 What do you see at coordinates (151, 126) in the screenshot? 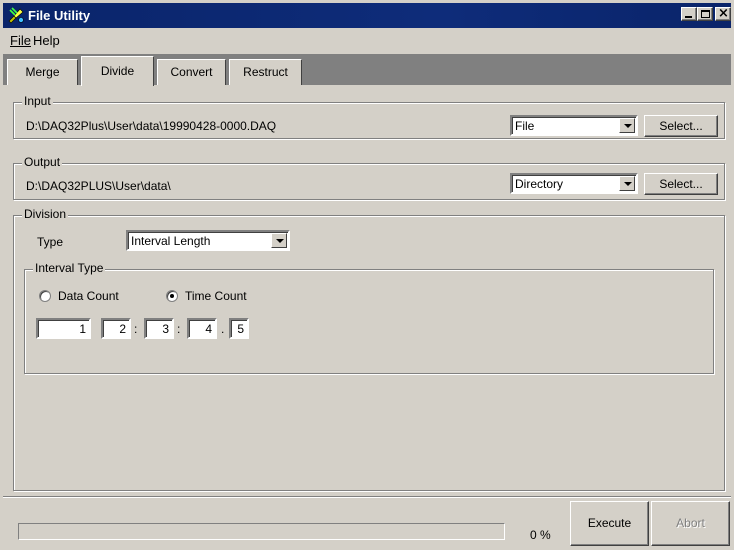
I see `input-path: D:\DAQ32Plus\User\data\19990428-0000.DAQ` at bounding box center [151, 126].